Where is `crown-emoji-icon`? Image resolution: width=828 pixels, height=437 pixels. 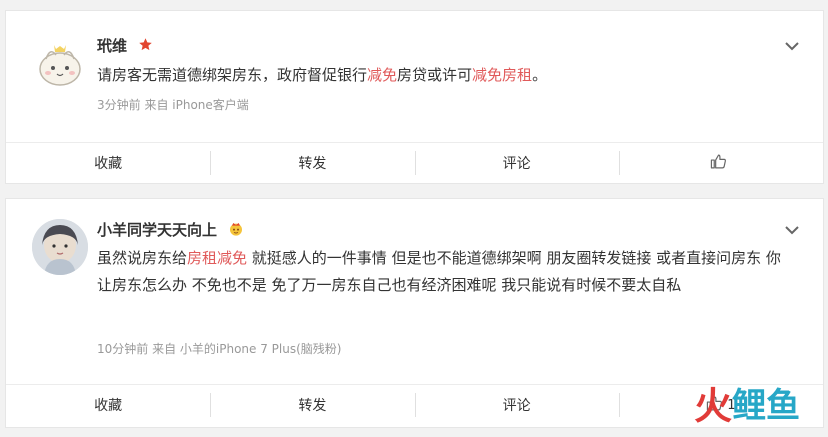
crown-emoji-icon is located at coordinates (236, 231).